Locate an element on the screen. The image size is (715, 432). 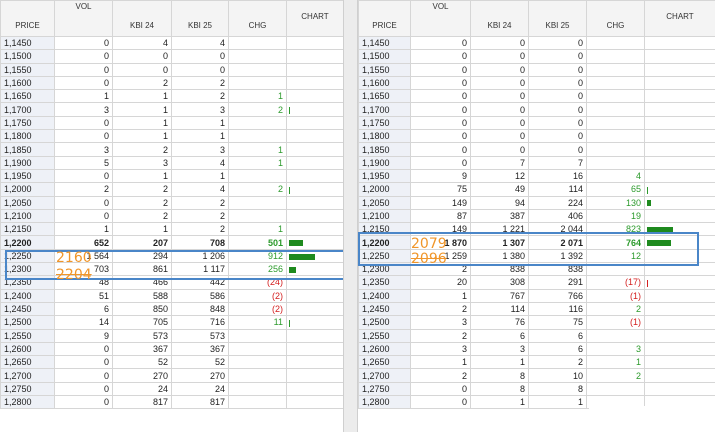
table-row: 1,1750 0 1 1 is located at coordinates (171, 123).